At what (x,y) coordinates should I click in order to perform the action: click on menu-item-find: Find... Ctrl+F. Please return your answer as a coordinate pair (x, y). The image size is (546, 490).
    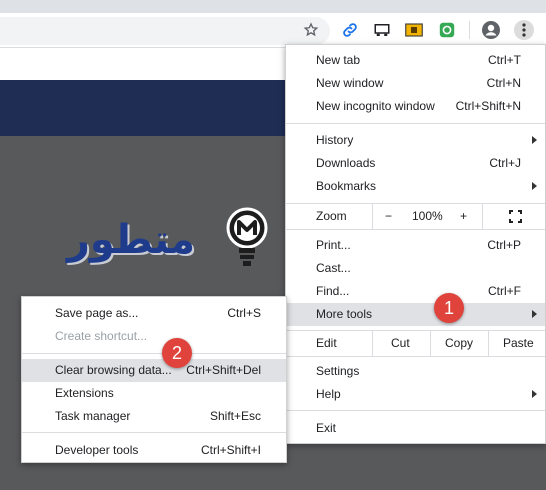
    Looking at the image, I should click on (415, 291).